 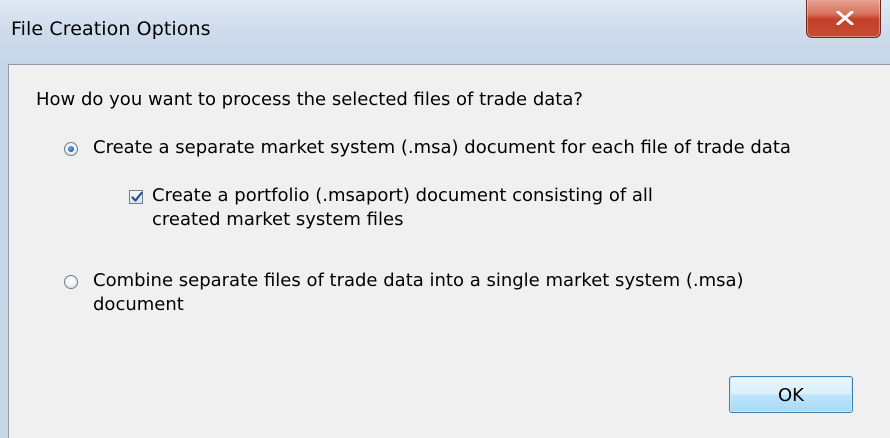 I want to click on close-x-icon, so click(x=845, y=18).